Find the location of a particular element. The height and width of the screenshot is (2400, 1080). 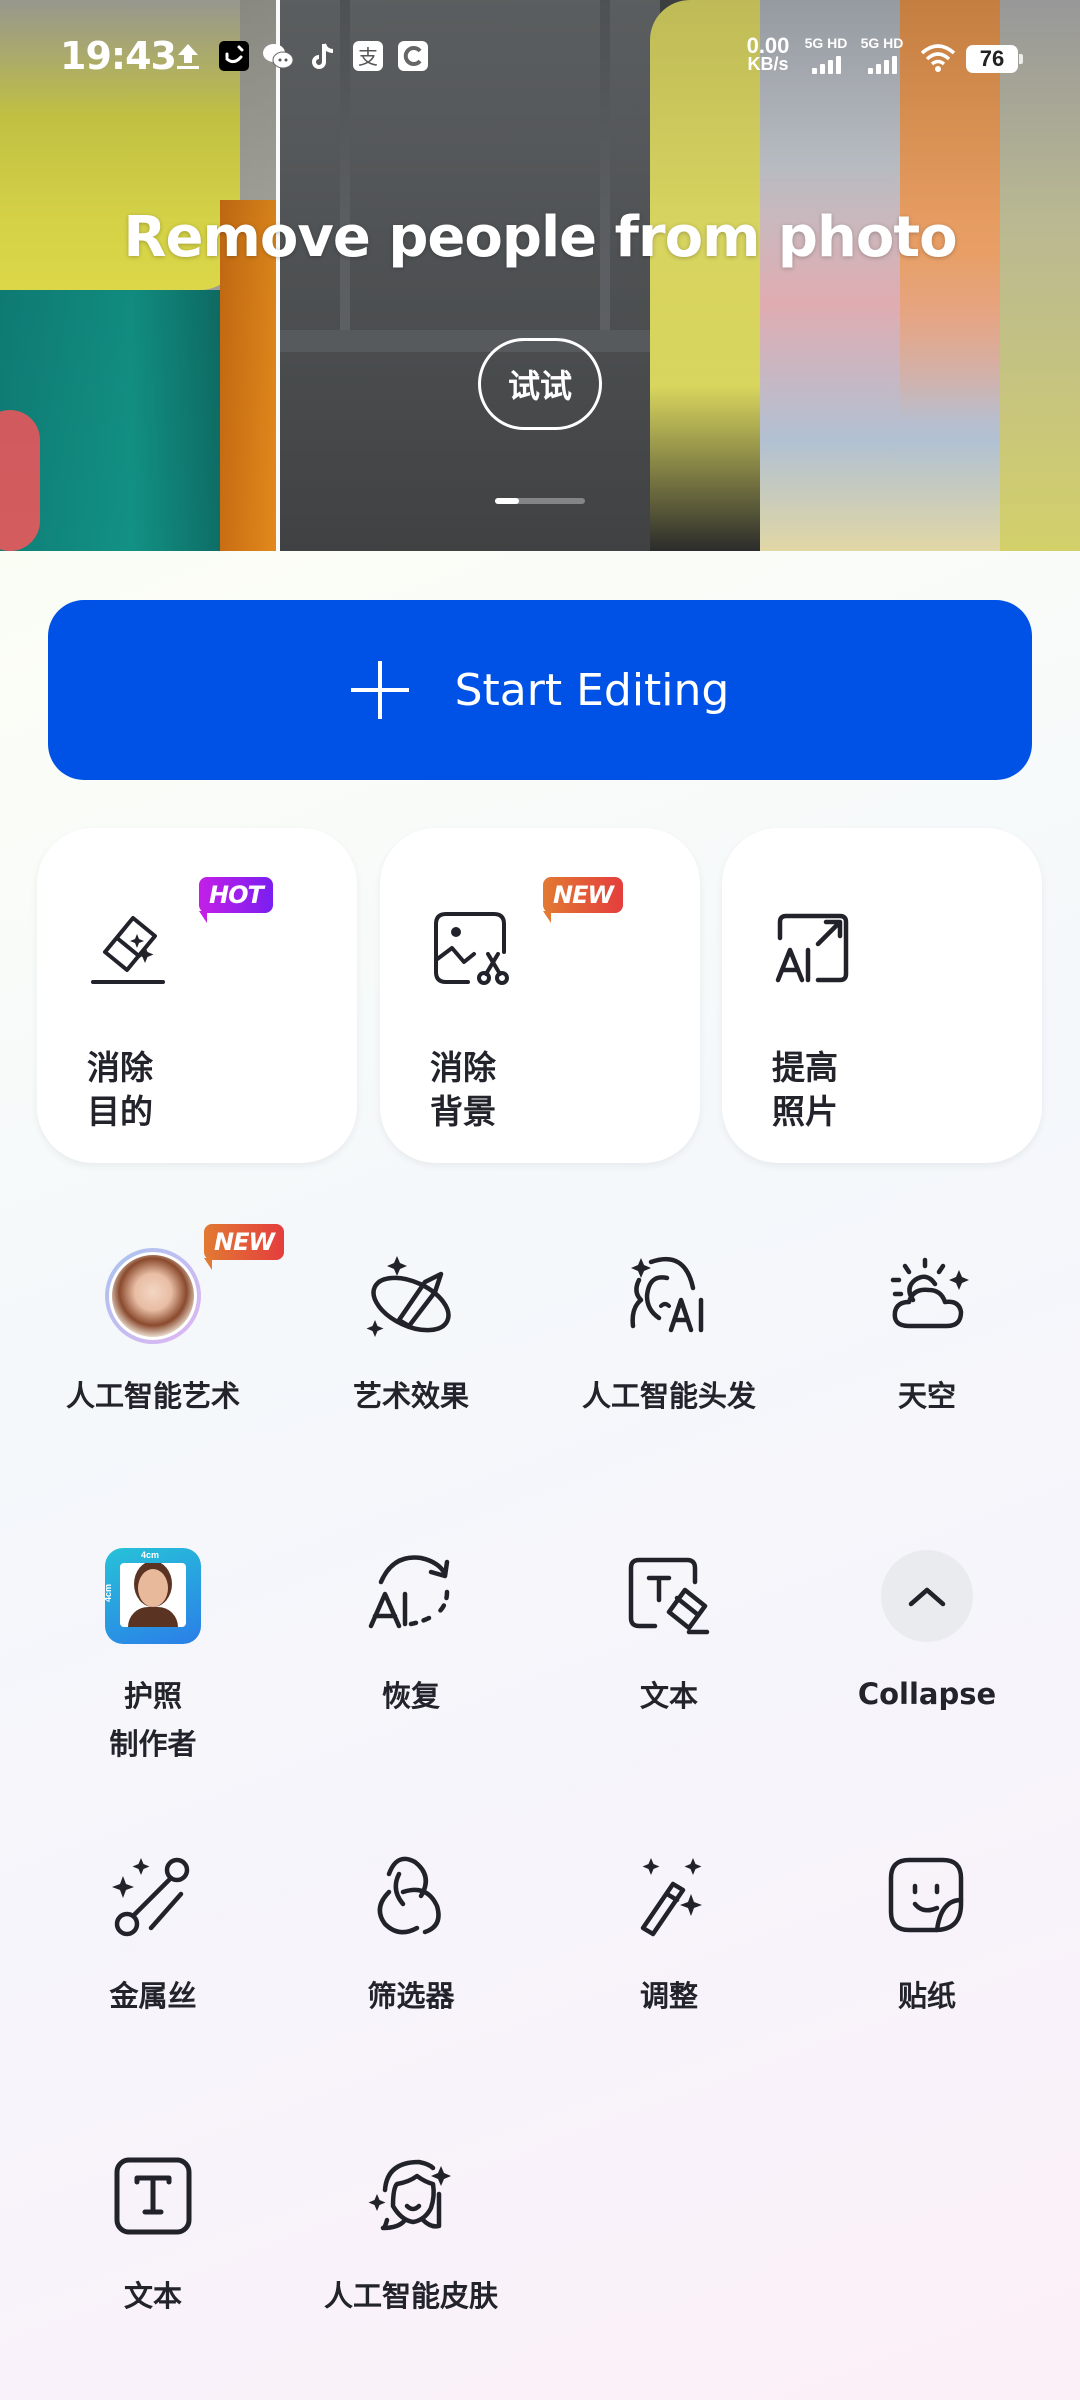

tool-wire: 金属丝 is located at coordinates (153, 1934).